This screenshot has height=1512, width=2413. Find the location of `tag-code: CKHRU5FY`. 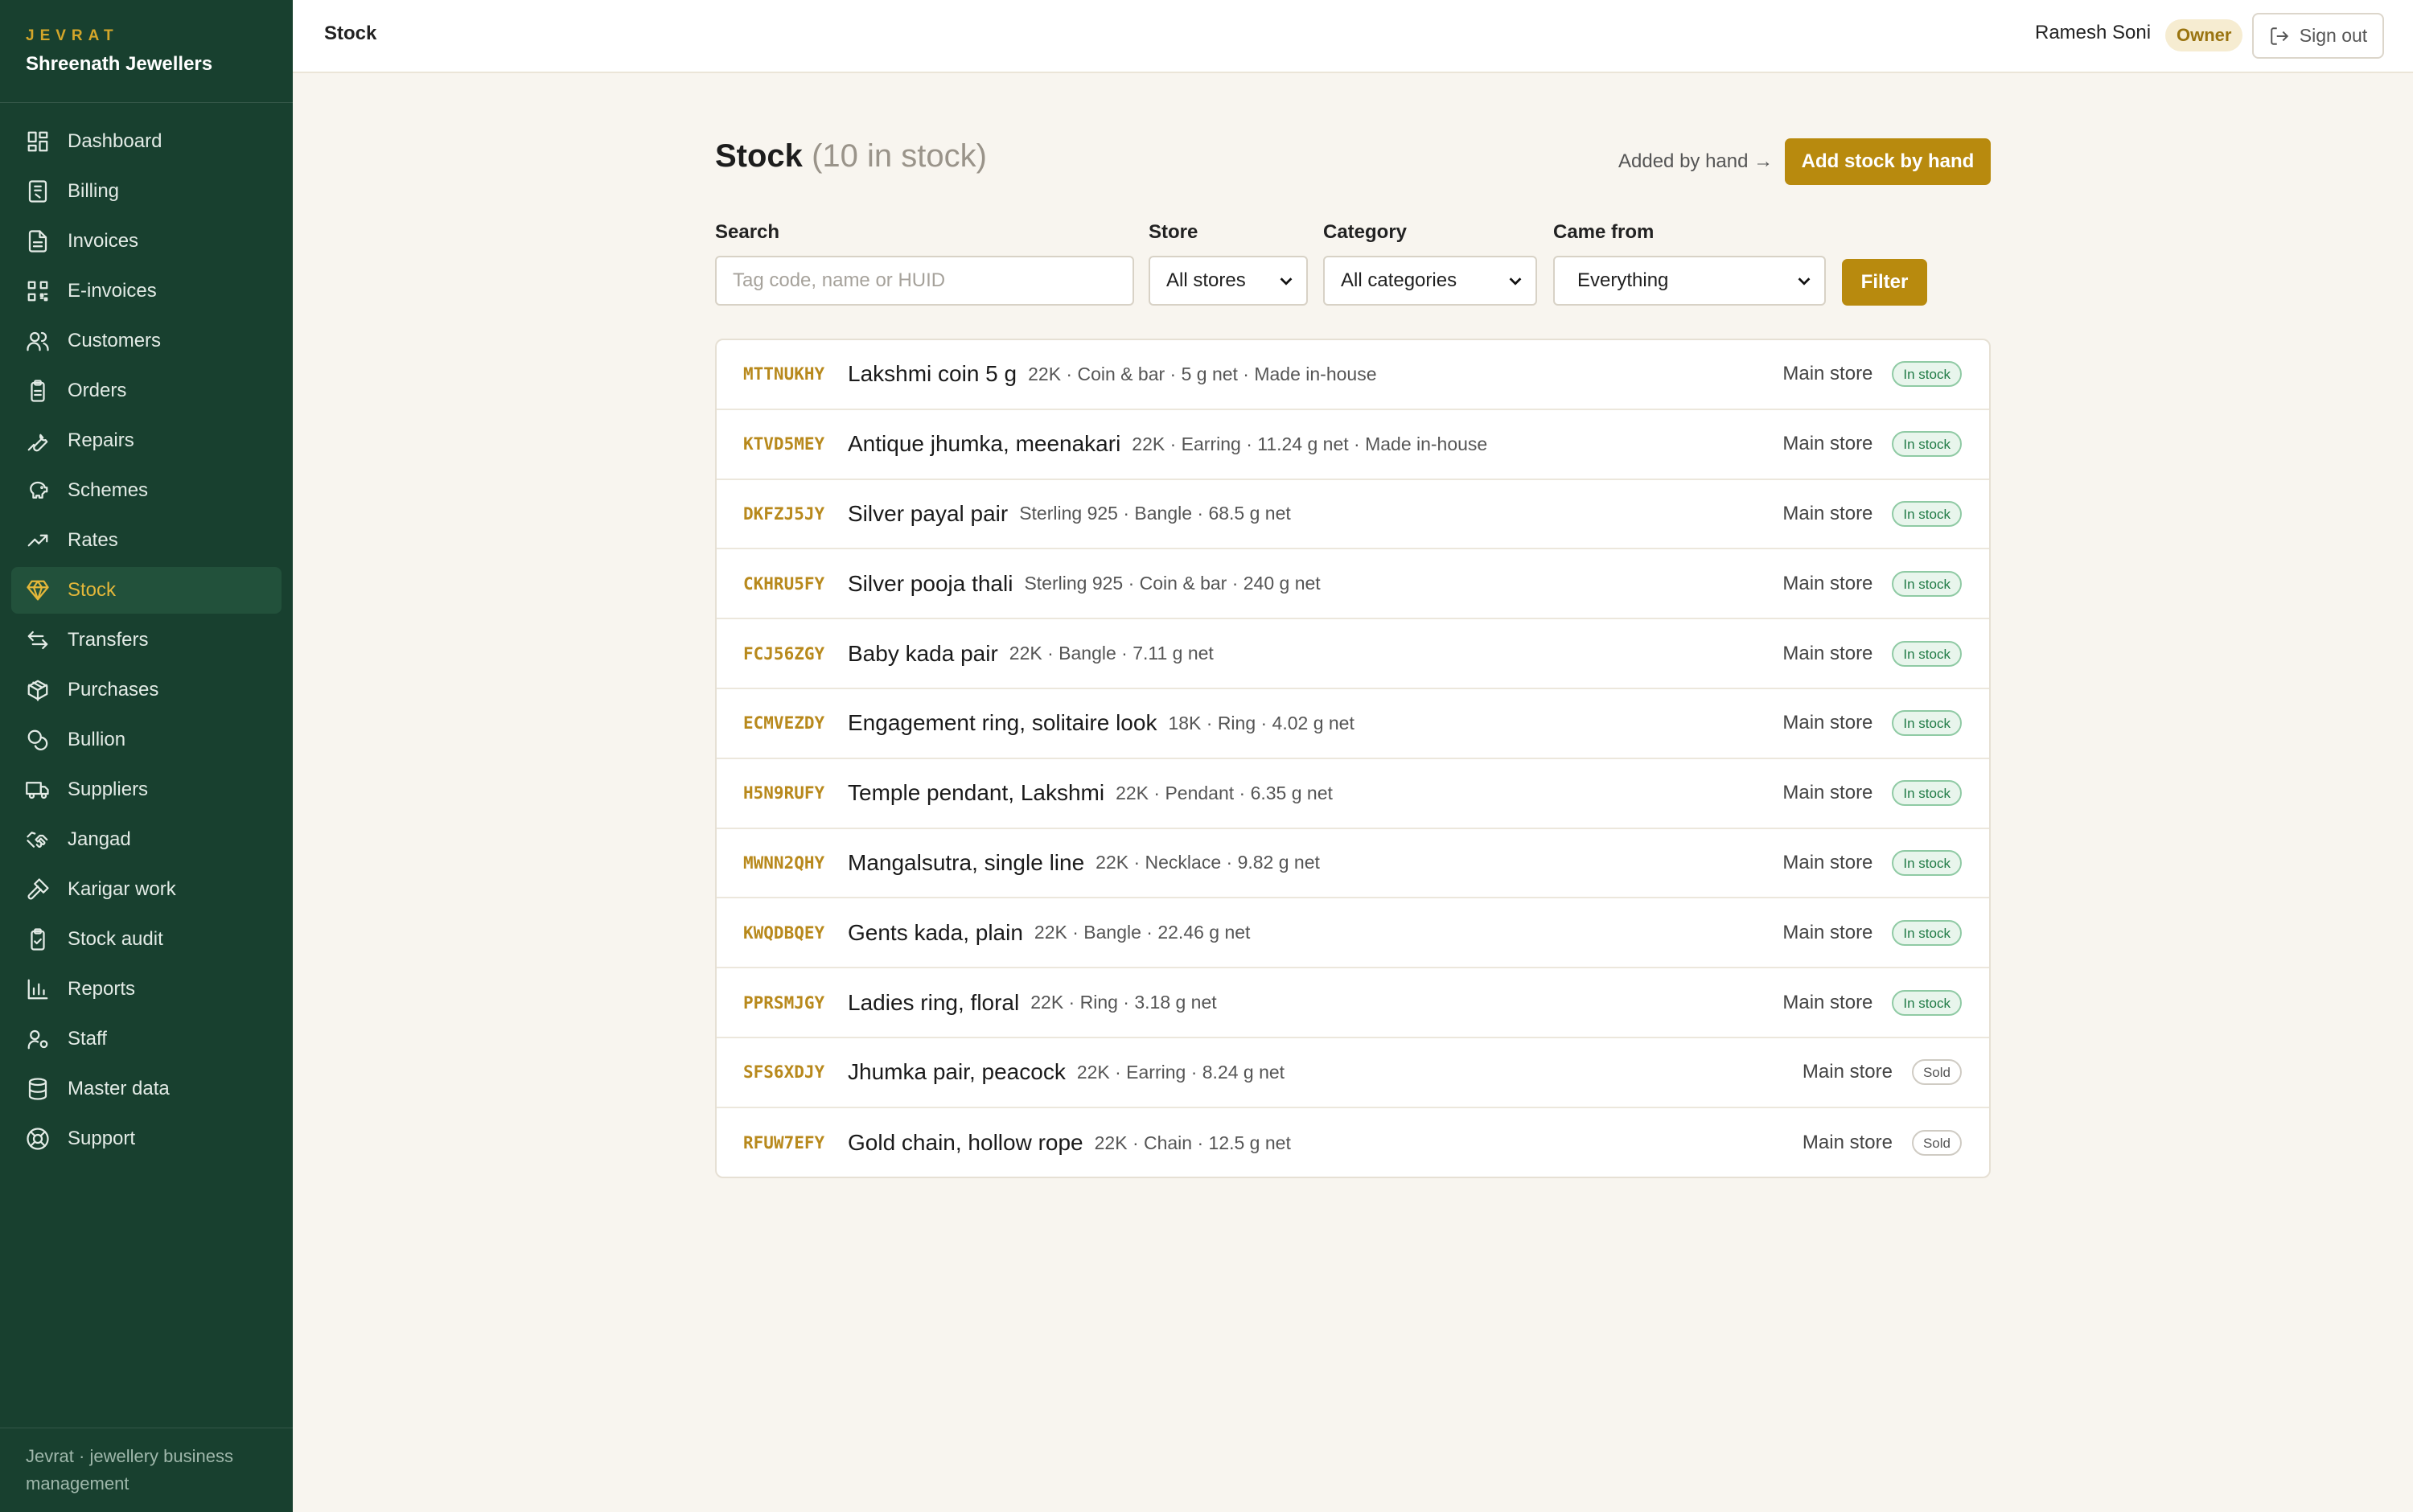

tag-code: CKHRU5FY is located at coordinates (795, 584).